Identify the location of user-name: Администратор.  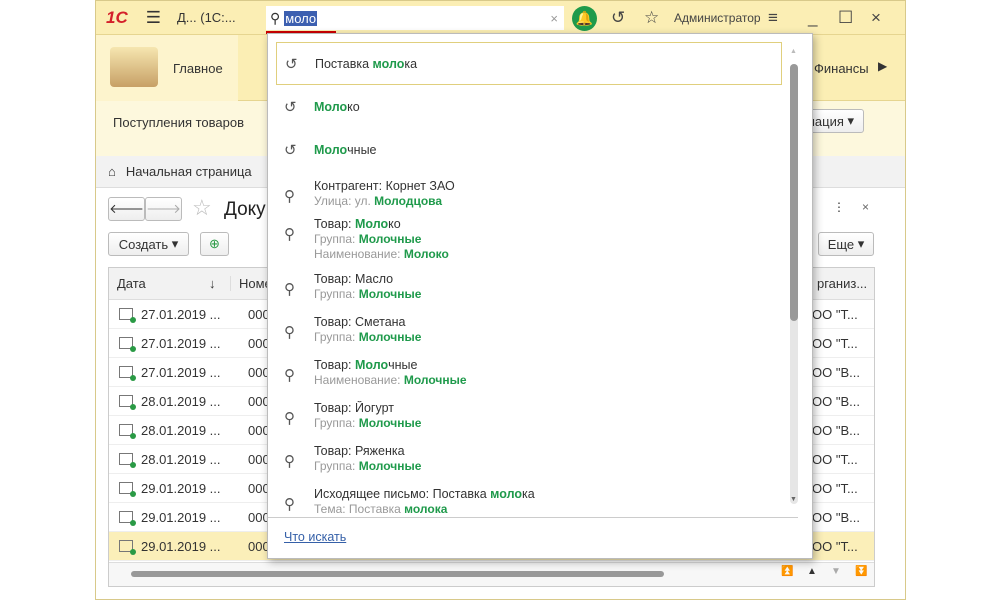
(717, 18).